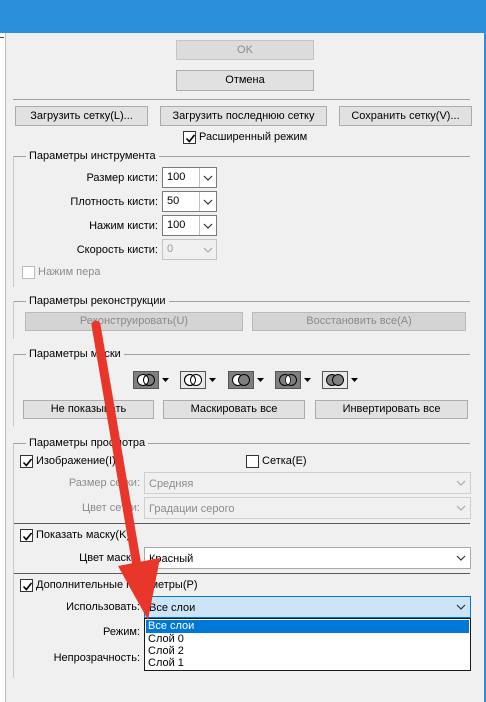 The image size is (486, 702). What do you see at coordinates (92, 156) in the screenshot?
I see `tool-options-title: Параметры инструмента` at bounding box center [92, 156].